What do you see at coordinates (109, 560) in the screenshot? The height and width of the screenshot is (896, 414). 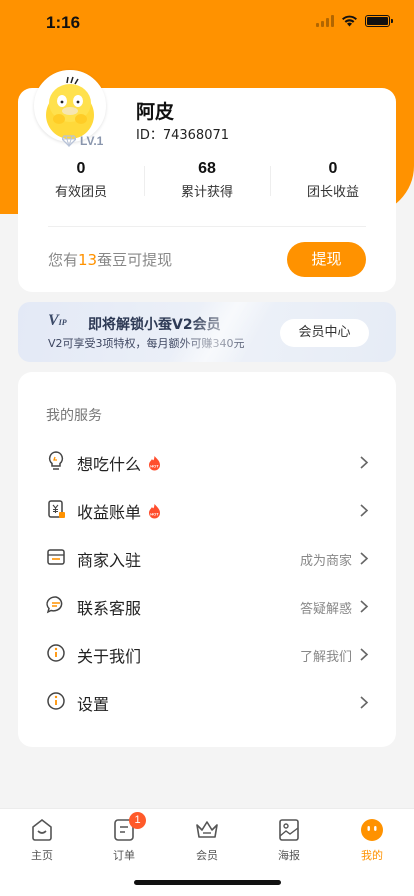 I see `service-label: 商家入驻` at bounding box center [109, 560].